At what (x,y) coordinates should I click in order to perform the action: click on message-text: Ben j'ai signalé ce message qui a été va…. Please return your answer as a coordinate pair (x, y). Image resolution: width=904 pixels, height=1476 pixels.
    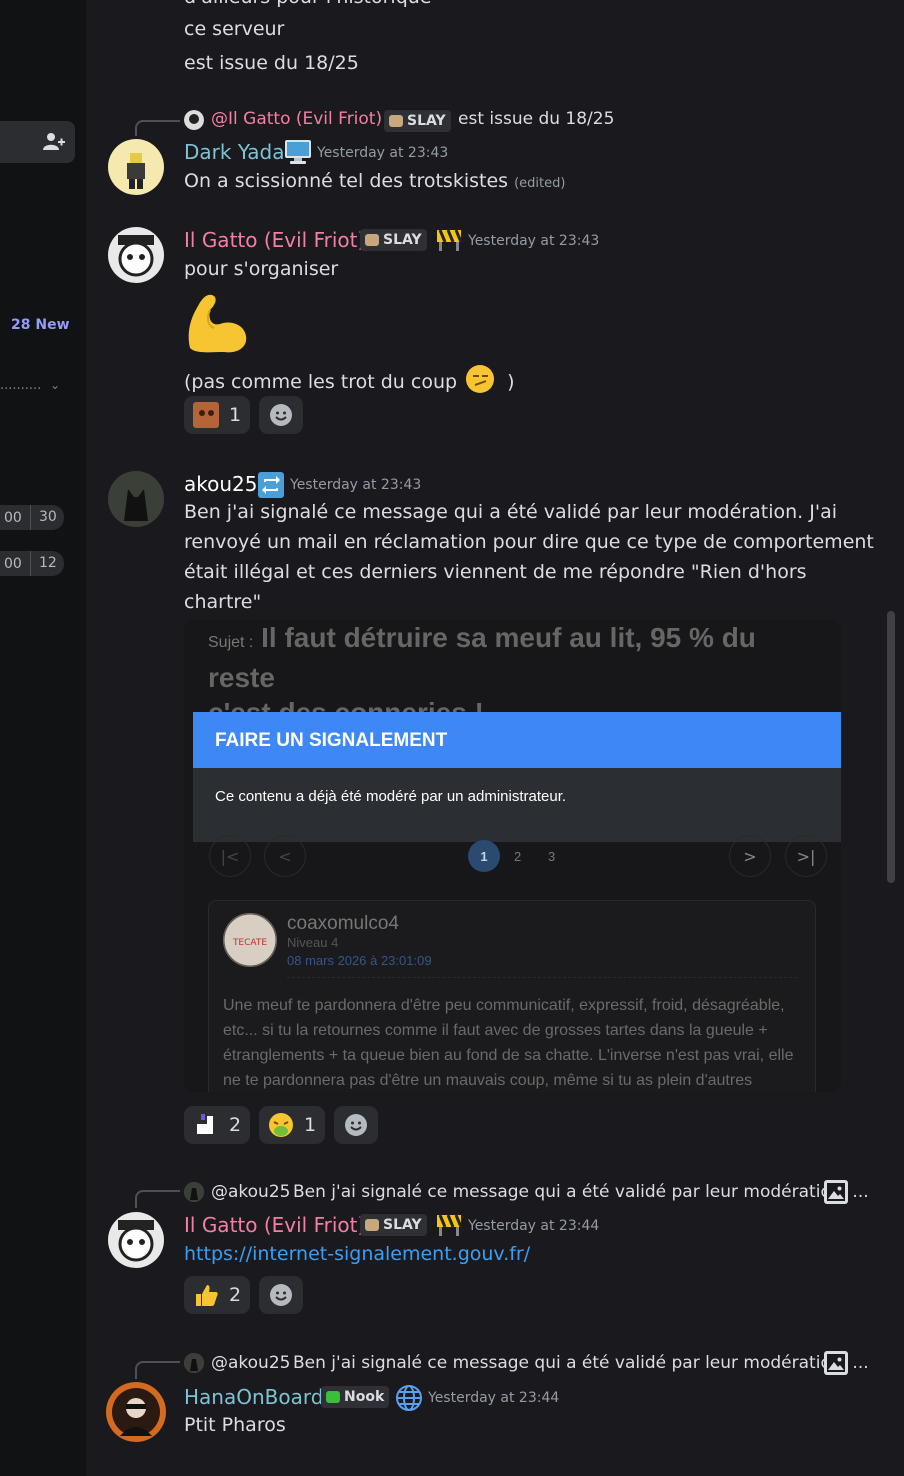
    Looking at the image, I should click on (510, 512).